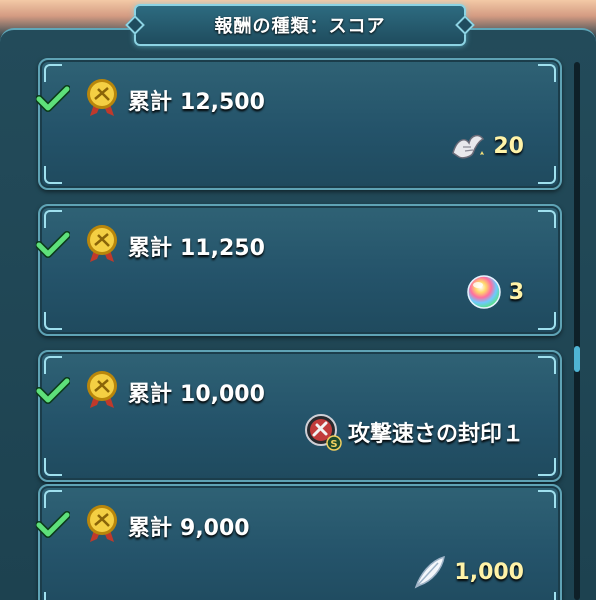  I want to click on orb-icon, so click(483, 292).